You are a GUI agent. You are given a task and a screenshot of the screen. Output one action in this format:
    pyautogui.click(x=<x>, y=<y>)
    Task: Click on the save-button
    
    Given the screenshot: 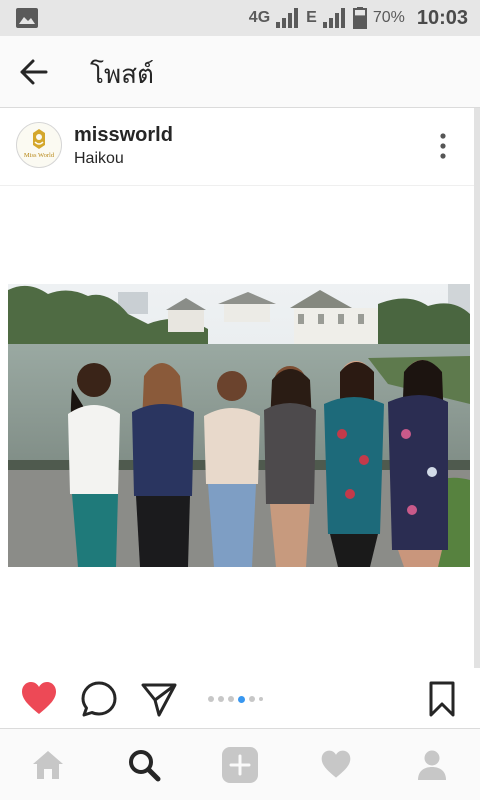 What is the action you would take?
    pyautogui.click(x=442, y=699)
    